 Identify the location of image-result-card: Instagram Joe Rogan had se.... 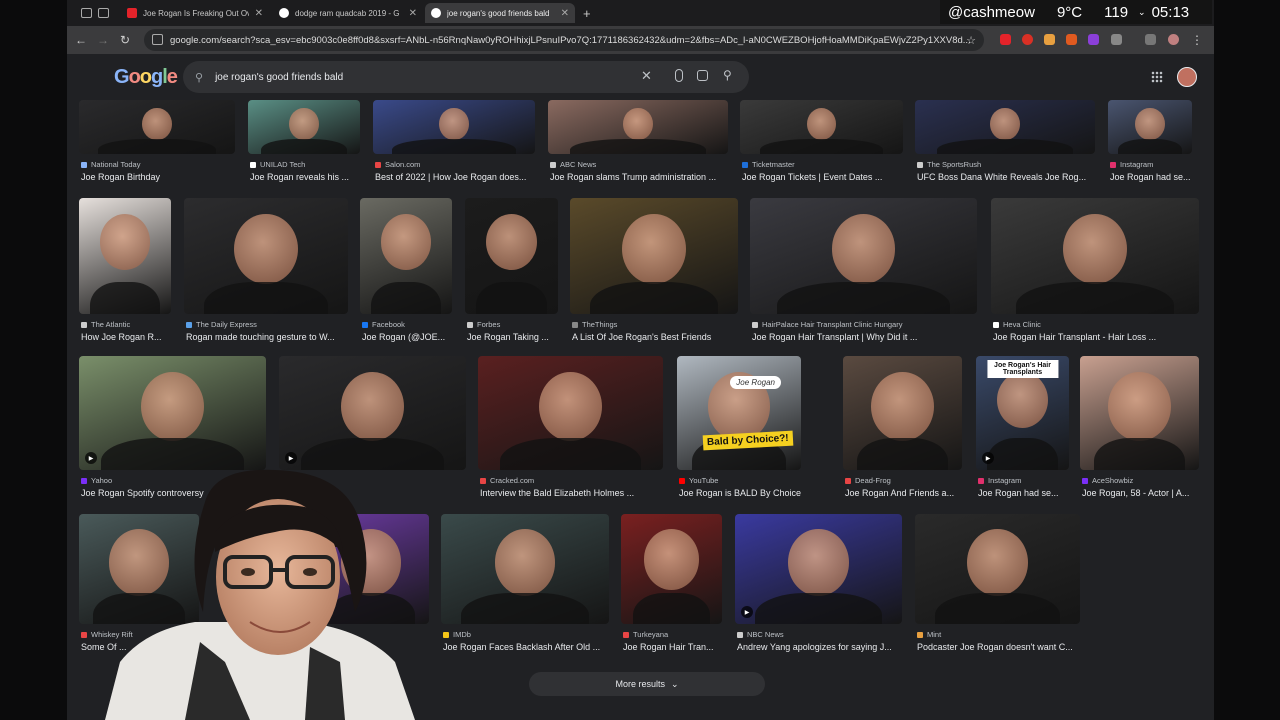
(1150, 146).